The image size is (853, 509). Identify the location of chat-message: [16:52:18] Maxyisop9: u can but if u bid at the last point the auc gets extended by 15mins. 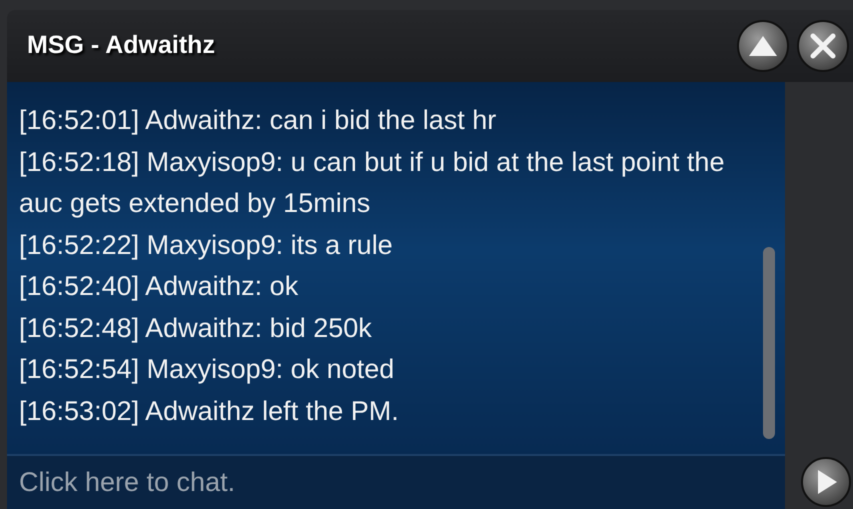
(372, 183).